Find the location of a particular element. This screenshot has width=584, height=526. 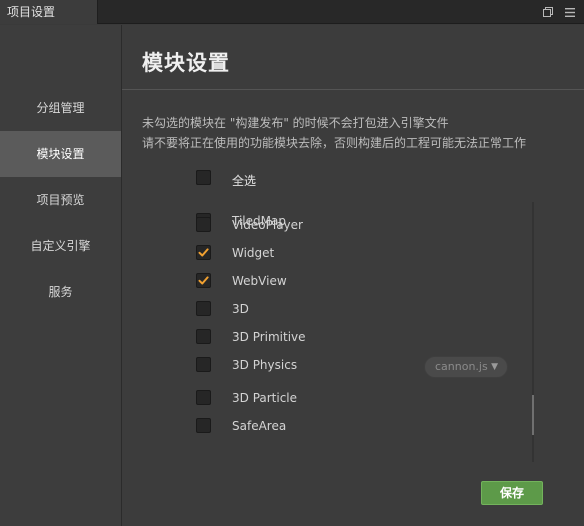

title-bar: 项目设置 is located at coordinates (292, 12).